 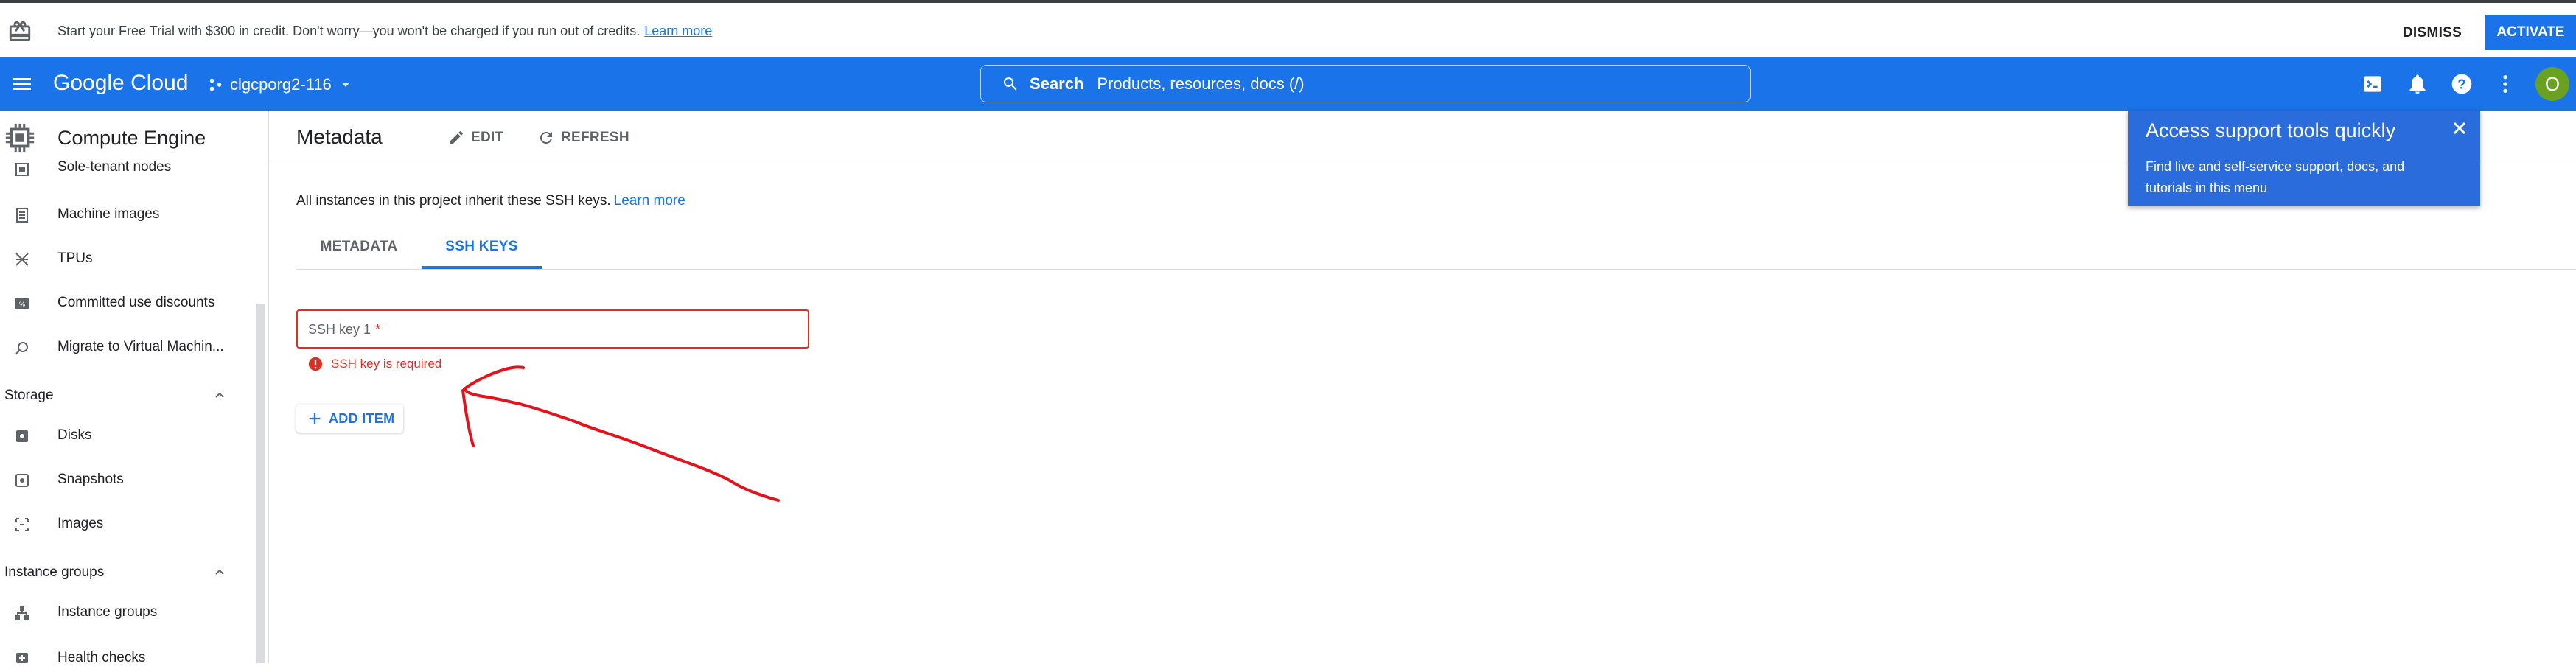 I want to click on discount-icon: %, so click(x=22, y=303).